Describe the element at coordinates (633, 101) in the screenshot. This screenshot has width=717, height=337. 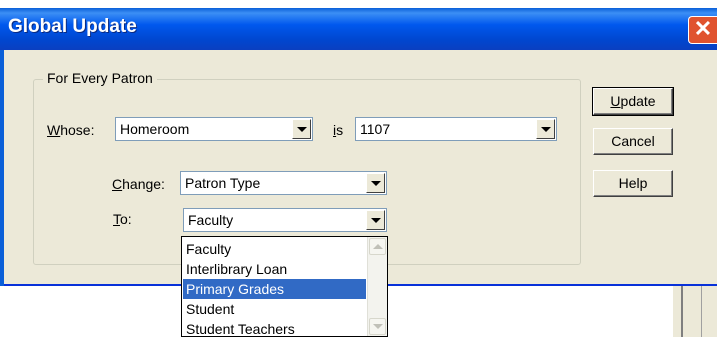
I see `update-button: Update` at that location.